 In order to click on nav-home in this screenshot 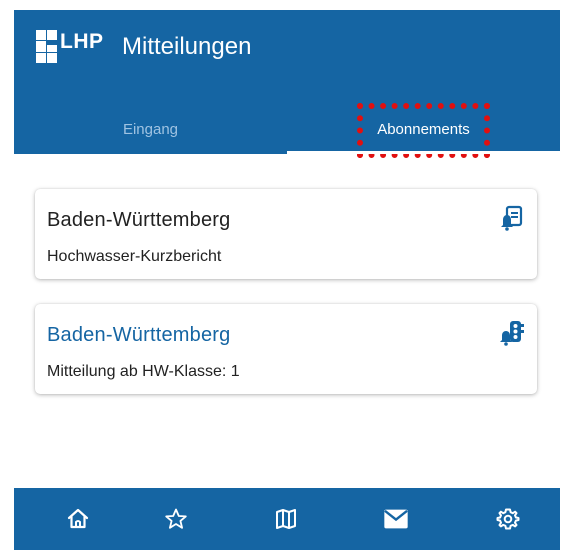, I will do `click(78, 519)`.